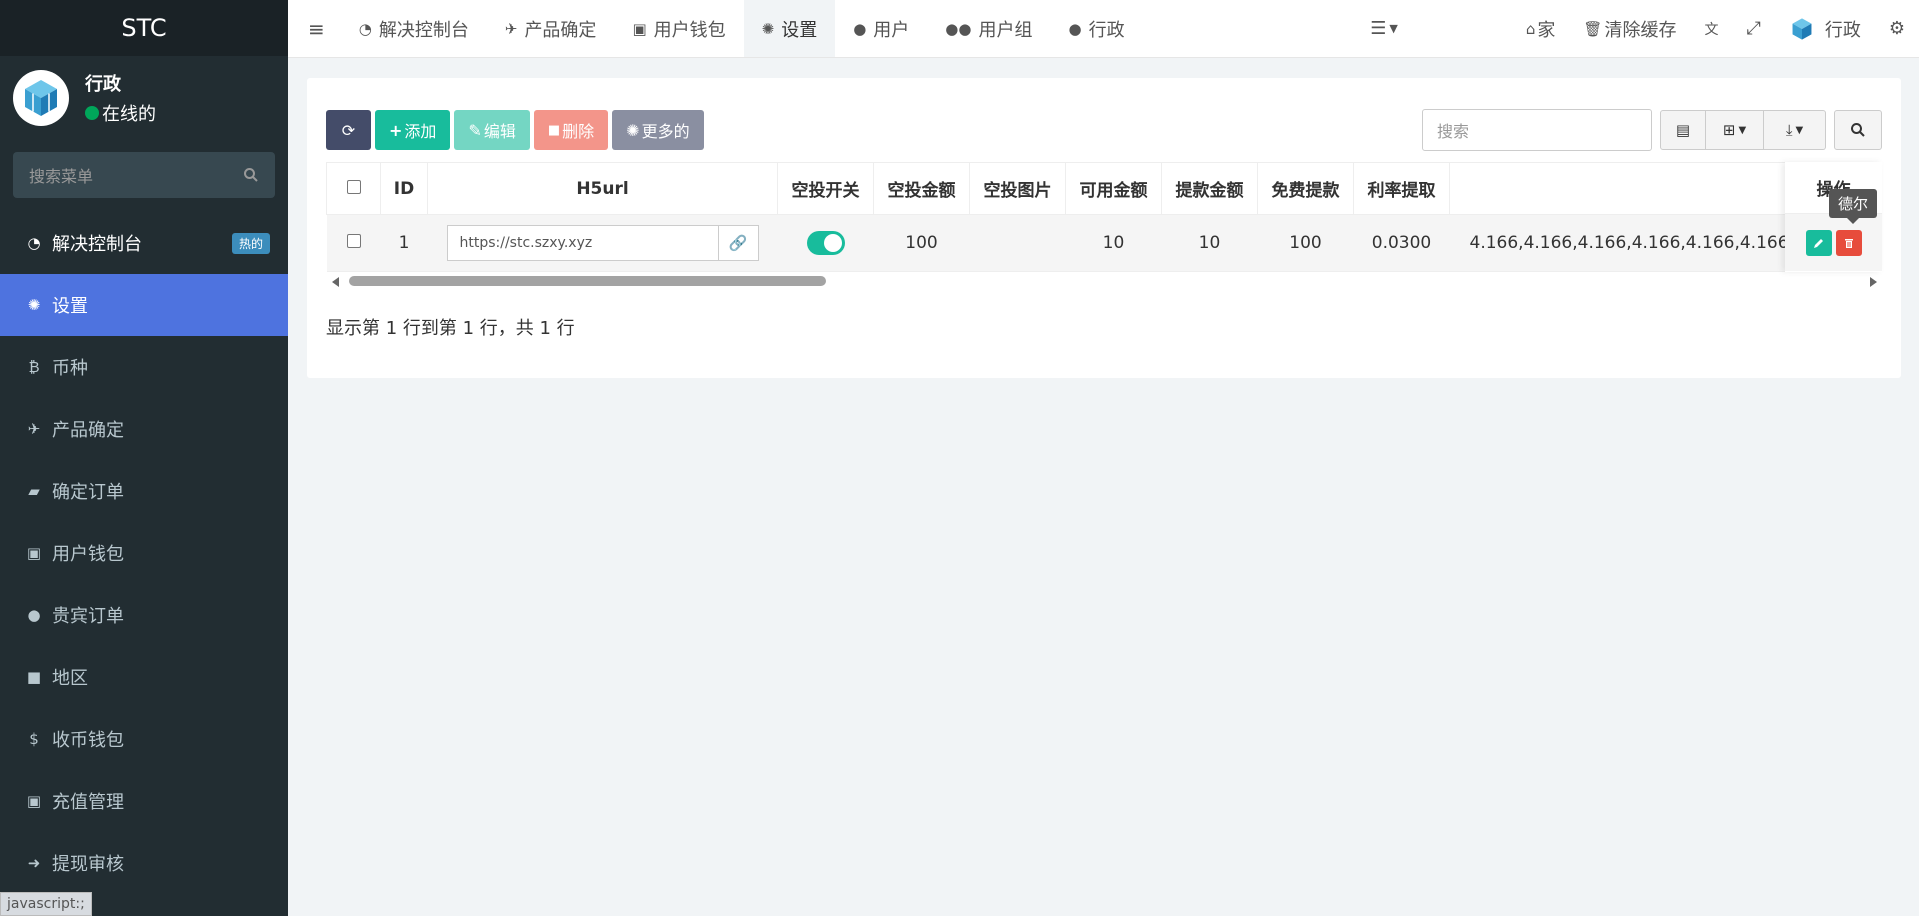 The image size is (1919, 916). What do you see at coordinates (678, 28) in the screenshot?
I see `tab-user-wallet: ▣ 用户钱包` at bounding box center [678, 28].